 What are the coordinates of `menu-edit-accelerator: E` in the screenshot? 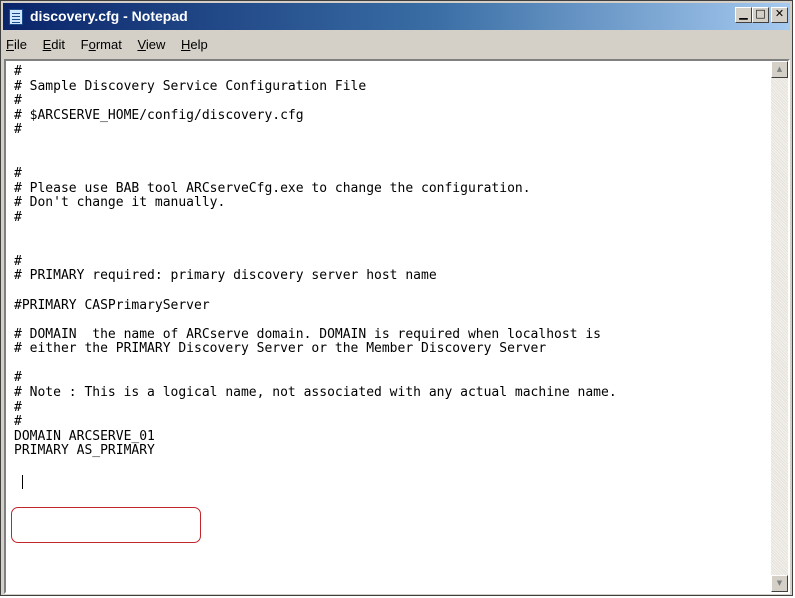 It's located at (47, 44).